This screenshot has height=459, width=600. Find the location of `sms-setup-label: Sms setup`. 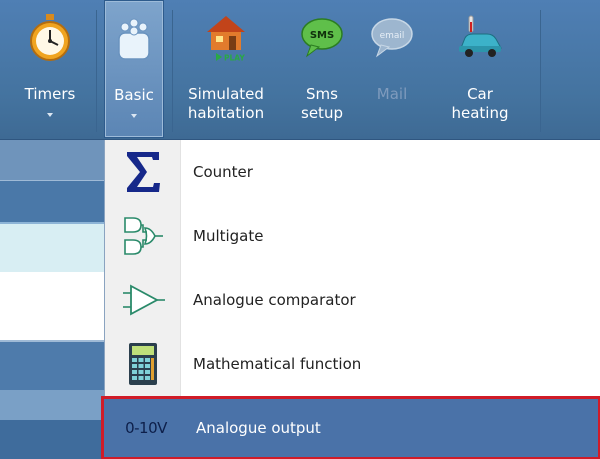

sms-setup-label: Sms setup is located at coordinates (322, 103).